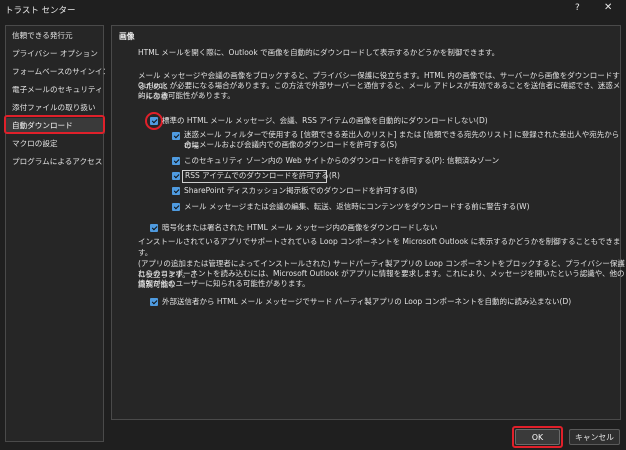 The width and height of the screenshot is (626, 450). What do you see at coordinates (300, 227) in the screenshot?
I see `label-encrypted-images: 暗号化または署名された HTML メール メッセージ内の画像をダウンロードしない` at bounding box center [300, 227].